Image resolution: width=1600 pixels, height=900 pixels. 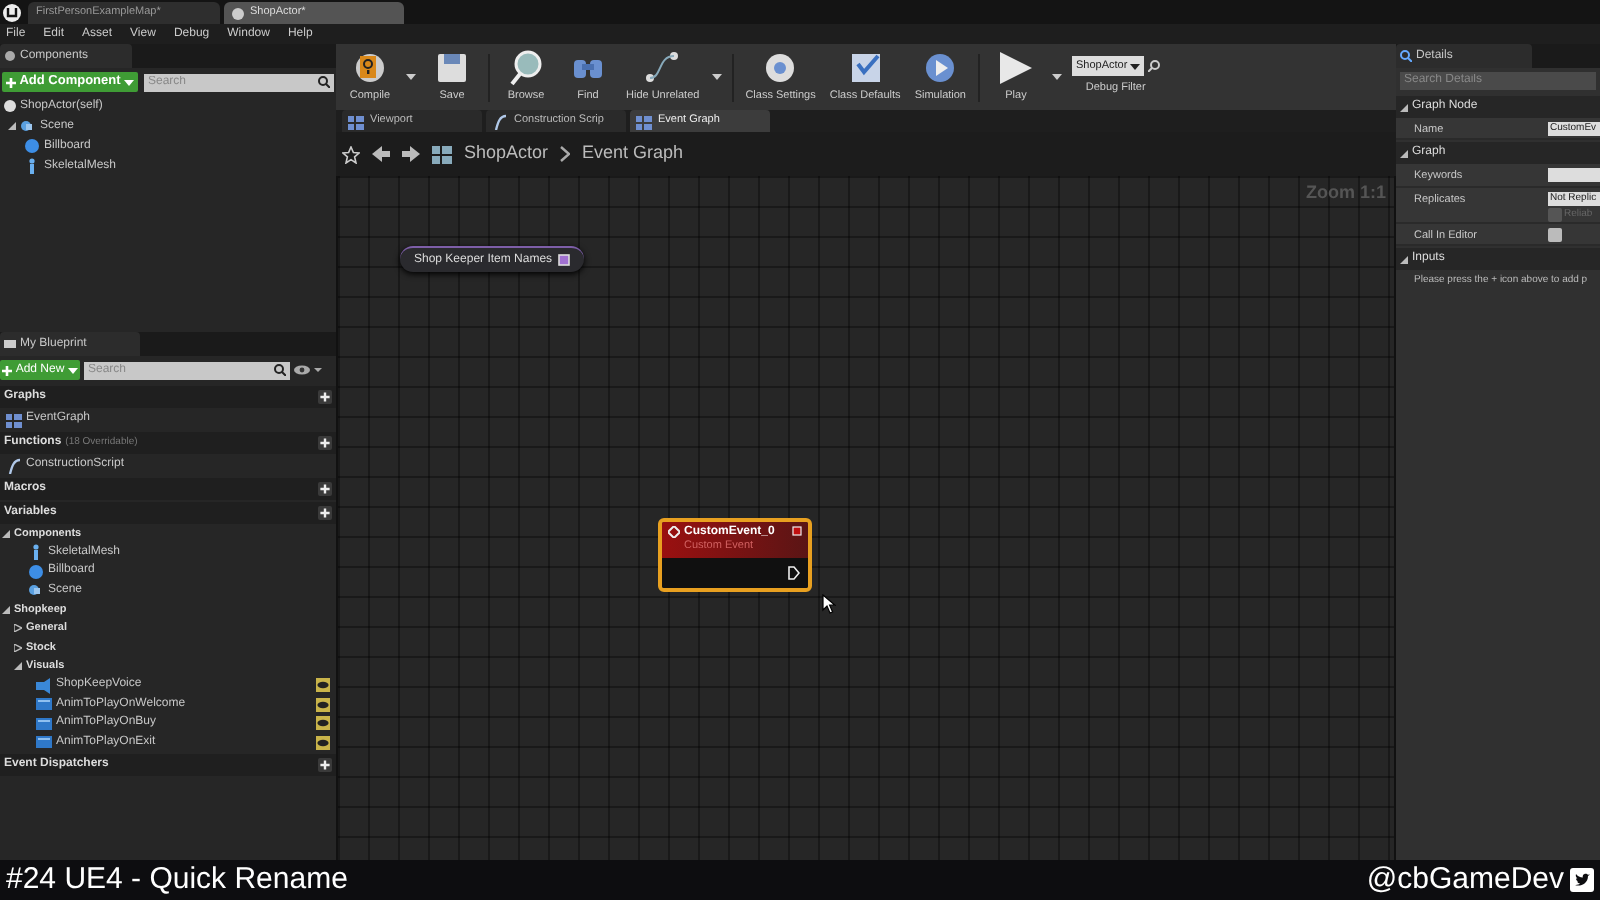 What do you see at coordinates (1582, 880) in the screenshot?
I see `bird-icon` at bounding box center [1582, 880].